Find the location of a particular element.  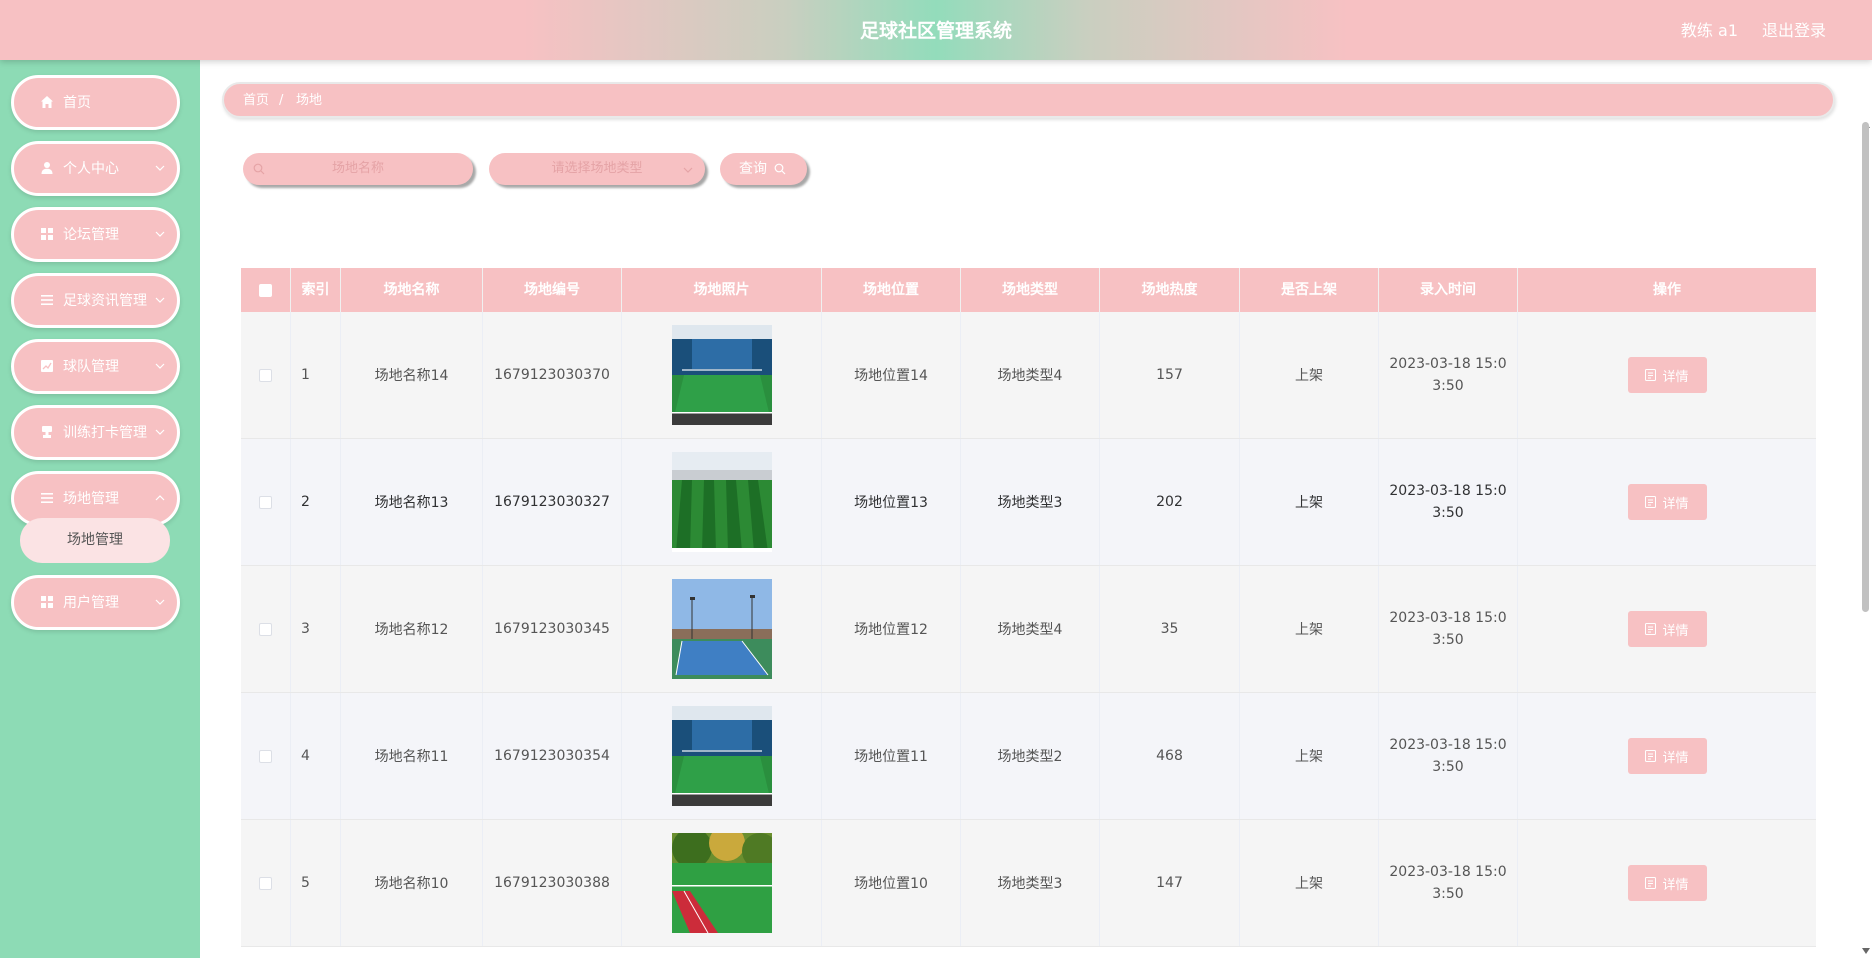

cell-location: 场地位置10 is located at coordinates (891, 883).